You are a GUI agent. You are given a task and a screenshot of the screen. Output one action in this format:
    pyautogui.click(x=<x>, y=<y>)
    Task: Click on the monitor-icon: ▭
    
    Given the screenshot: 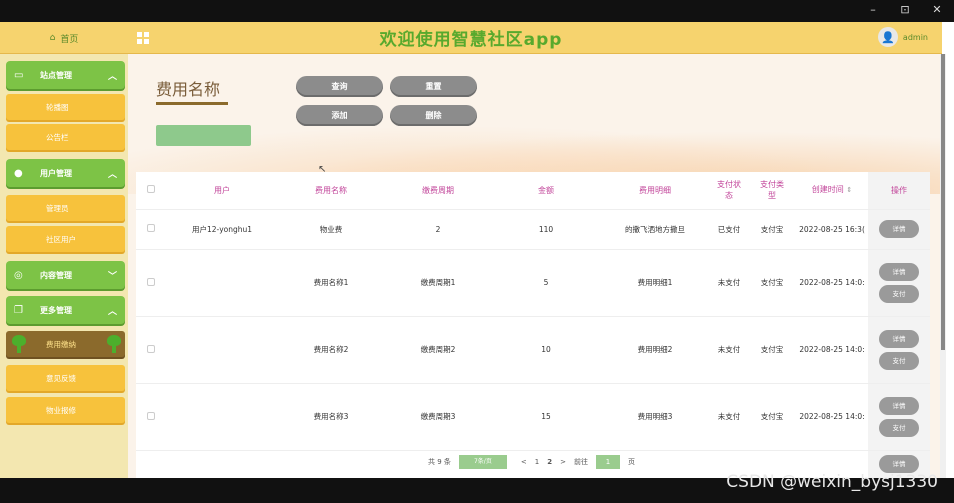 What is the action you would take?
    pyautogui.click(x=19, y=75)
    